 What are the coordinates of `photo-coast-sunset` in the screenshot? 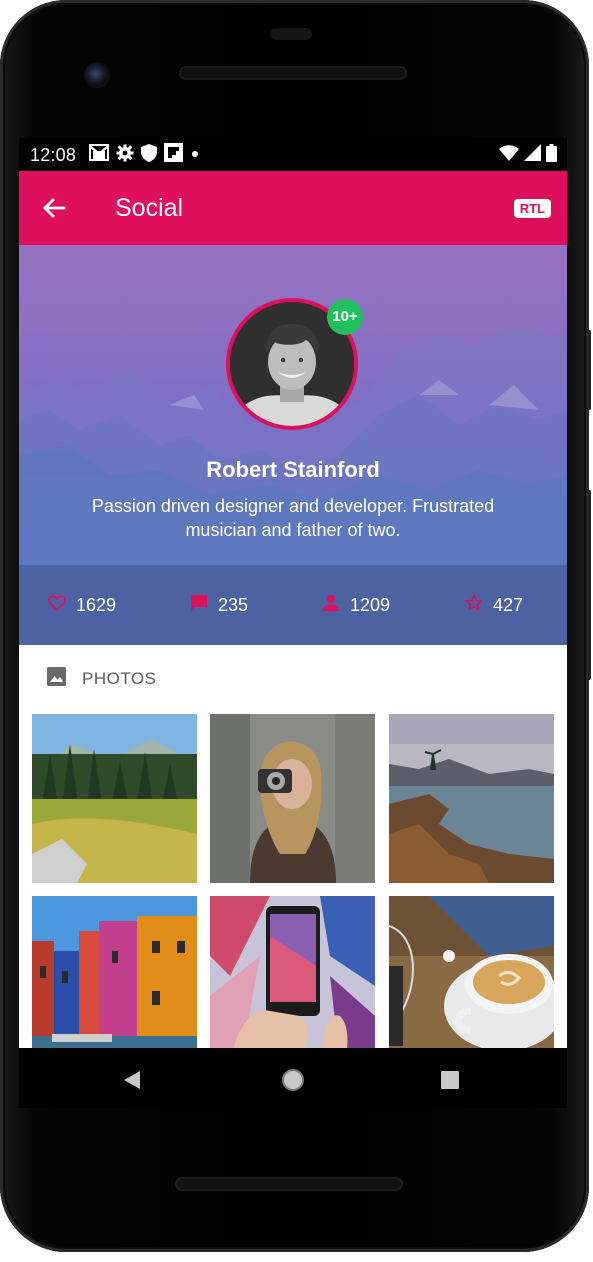 It's located at (471, 798).